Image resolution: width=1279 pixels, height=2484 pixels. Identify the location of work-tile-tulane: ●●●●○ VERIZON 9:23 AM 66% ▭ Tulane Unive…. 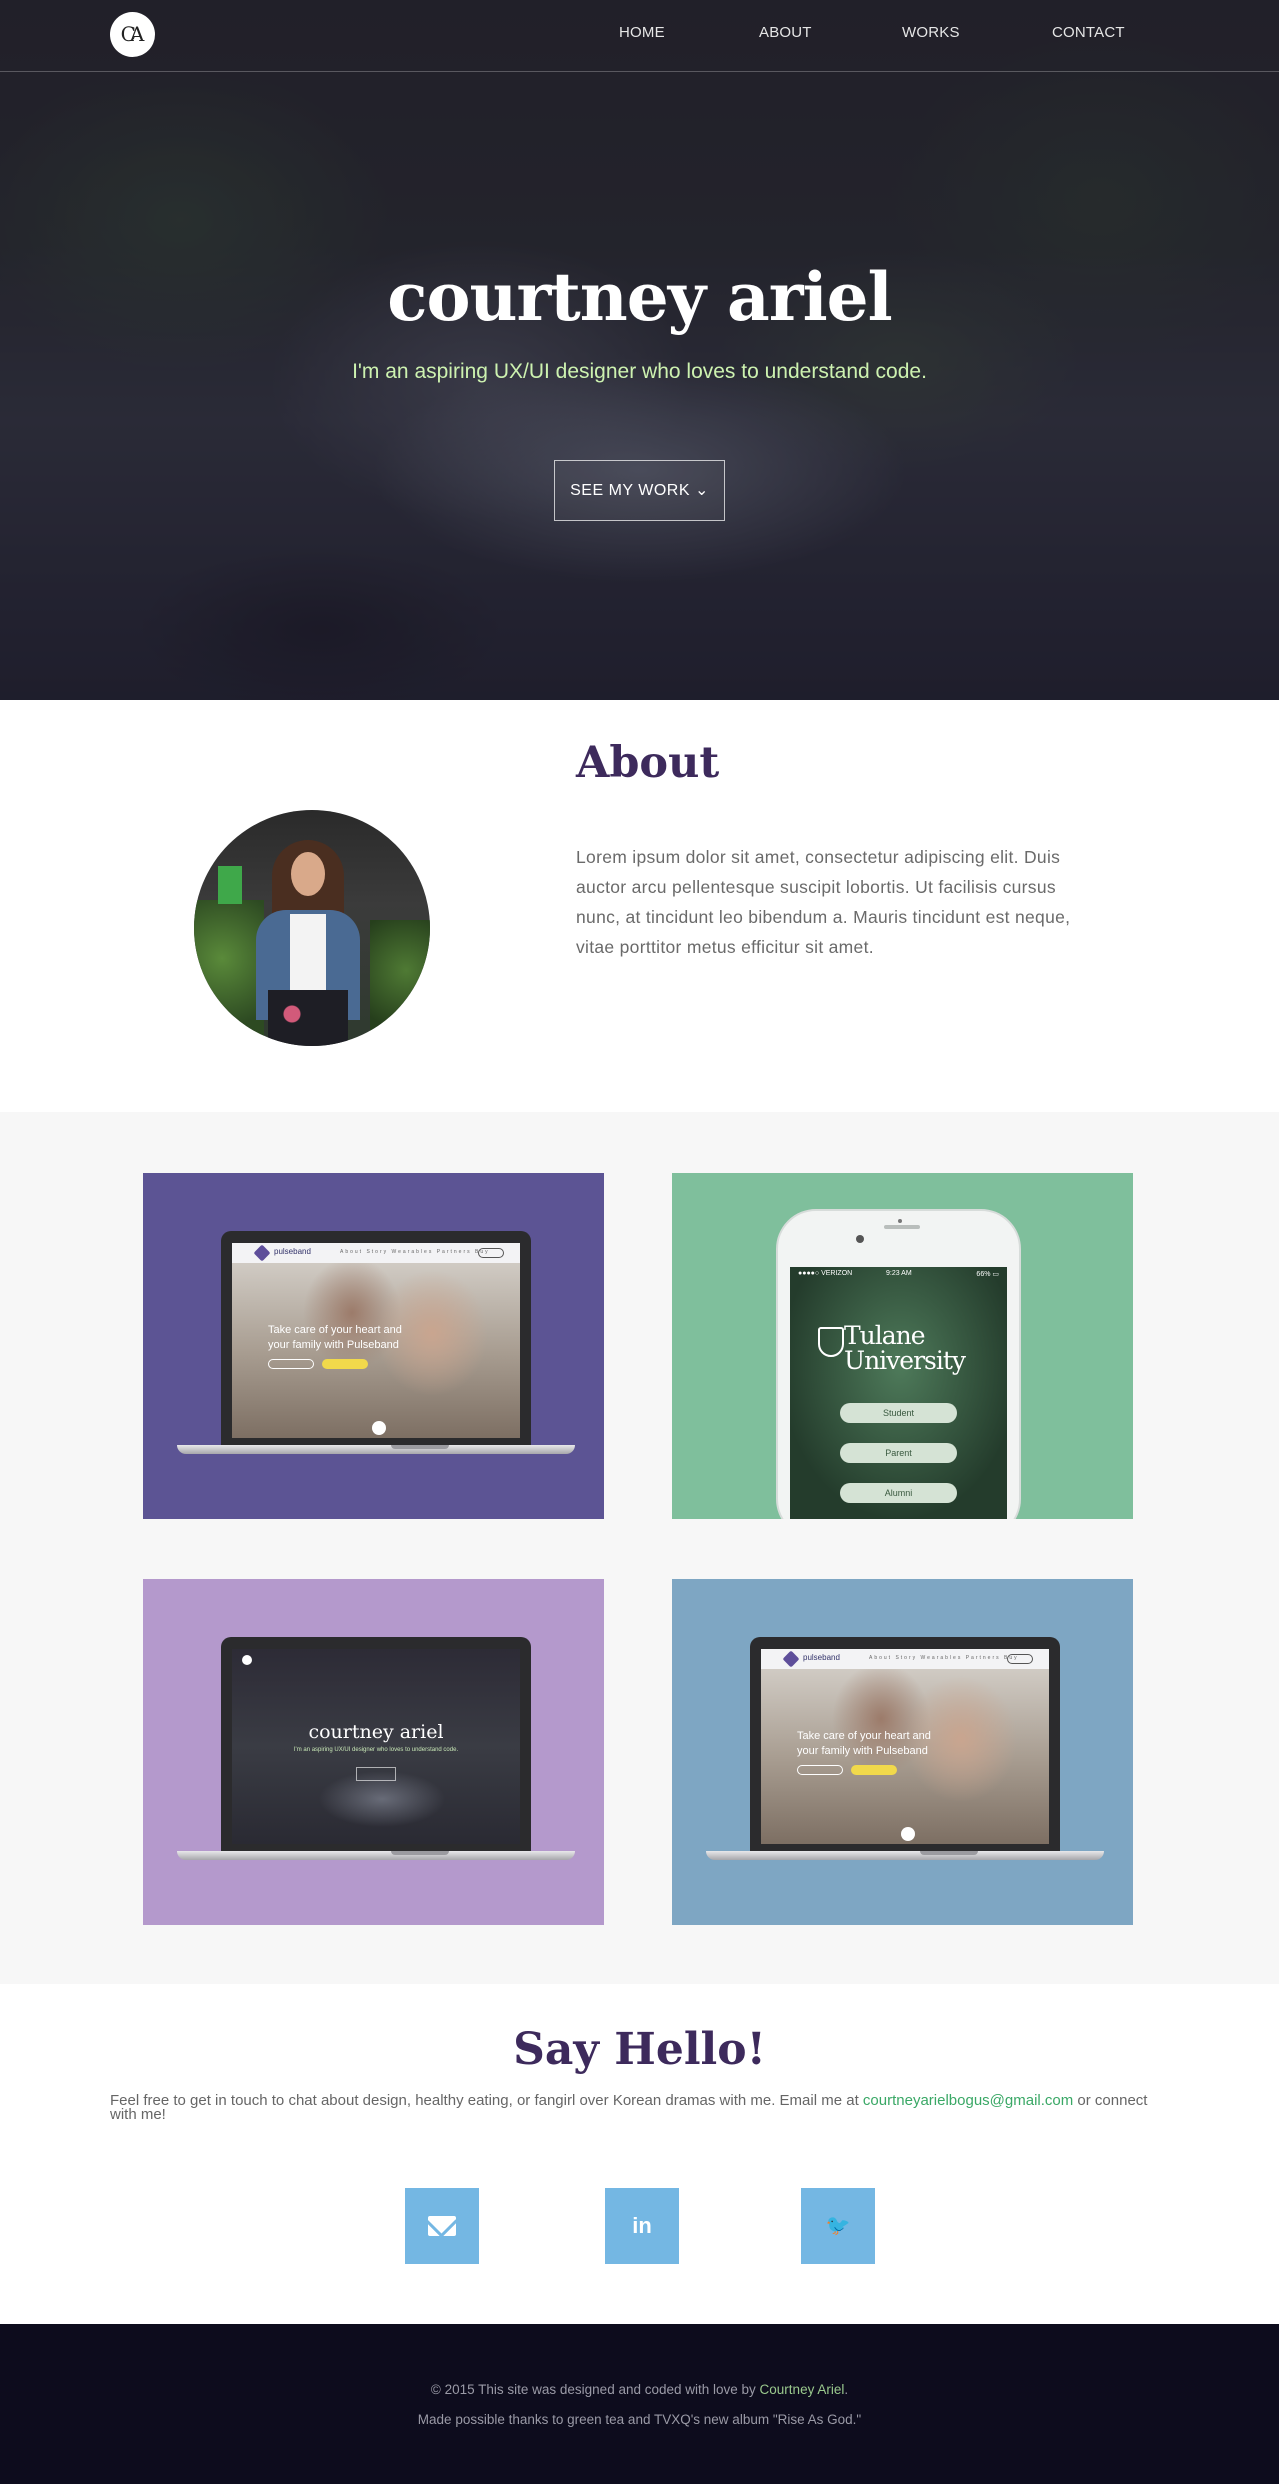
(902, 1346).